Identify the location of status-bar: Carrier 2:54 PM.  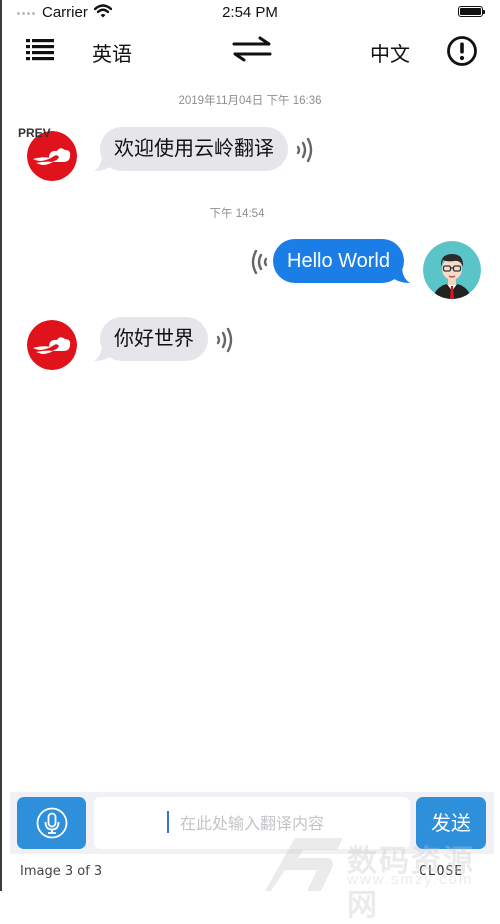
(250, 13).